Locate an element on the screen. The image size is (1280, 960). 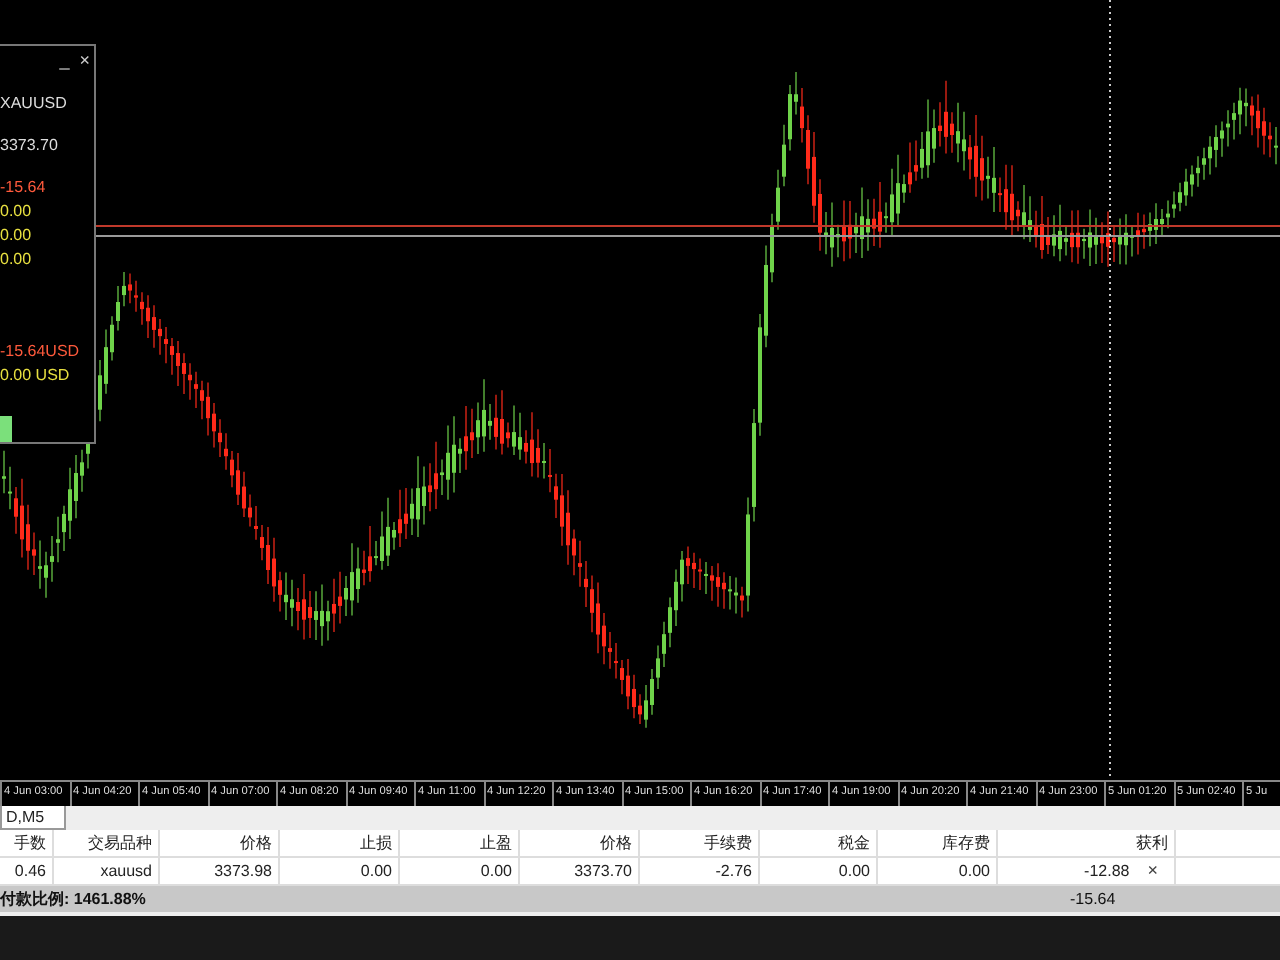
margin-level-text: 付款比例: 1461.88% is located at coordinates (73, 899).